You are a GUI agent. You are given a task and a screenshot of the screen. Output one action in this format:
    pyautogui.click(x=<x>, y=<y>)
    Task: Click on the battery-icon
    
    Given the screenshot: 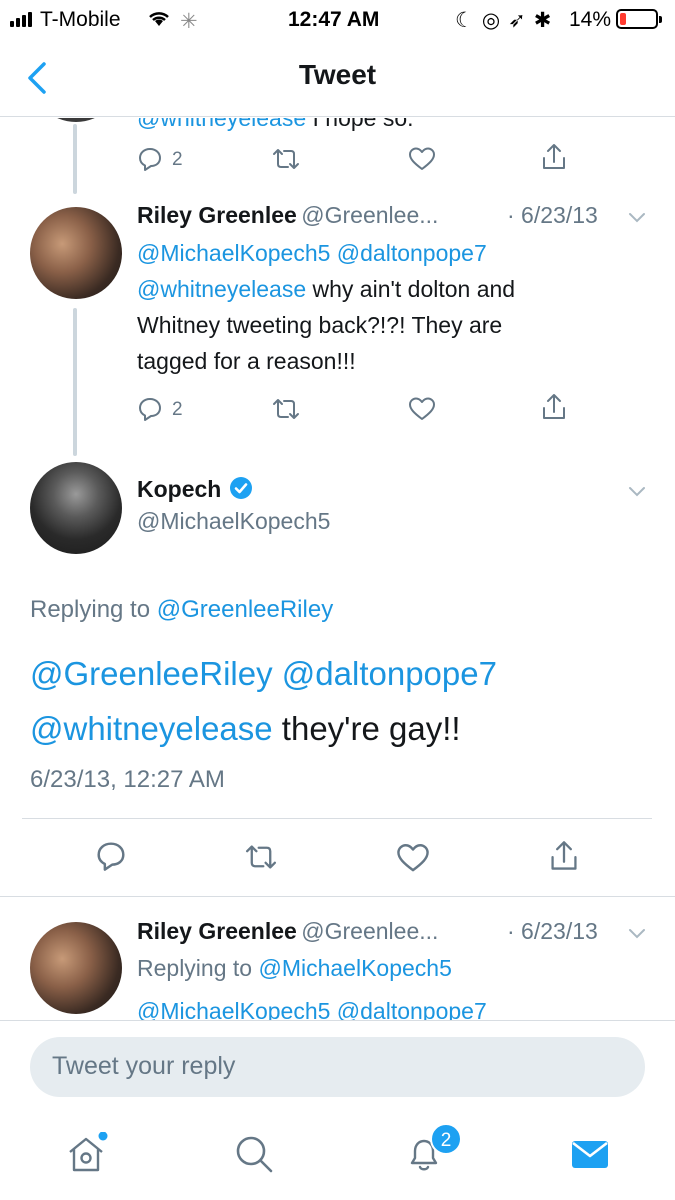 What is the action you would take?
    pyautogui.click(x=639, y=19)
    